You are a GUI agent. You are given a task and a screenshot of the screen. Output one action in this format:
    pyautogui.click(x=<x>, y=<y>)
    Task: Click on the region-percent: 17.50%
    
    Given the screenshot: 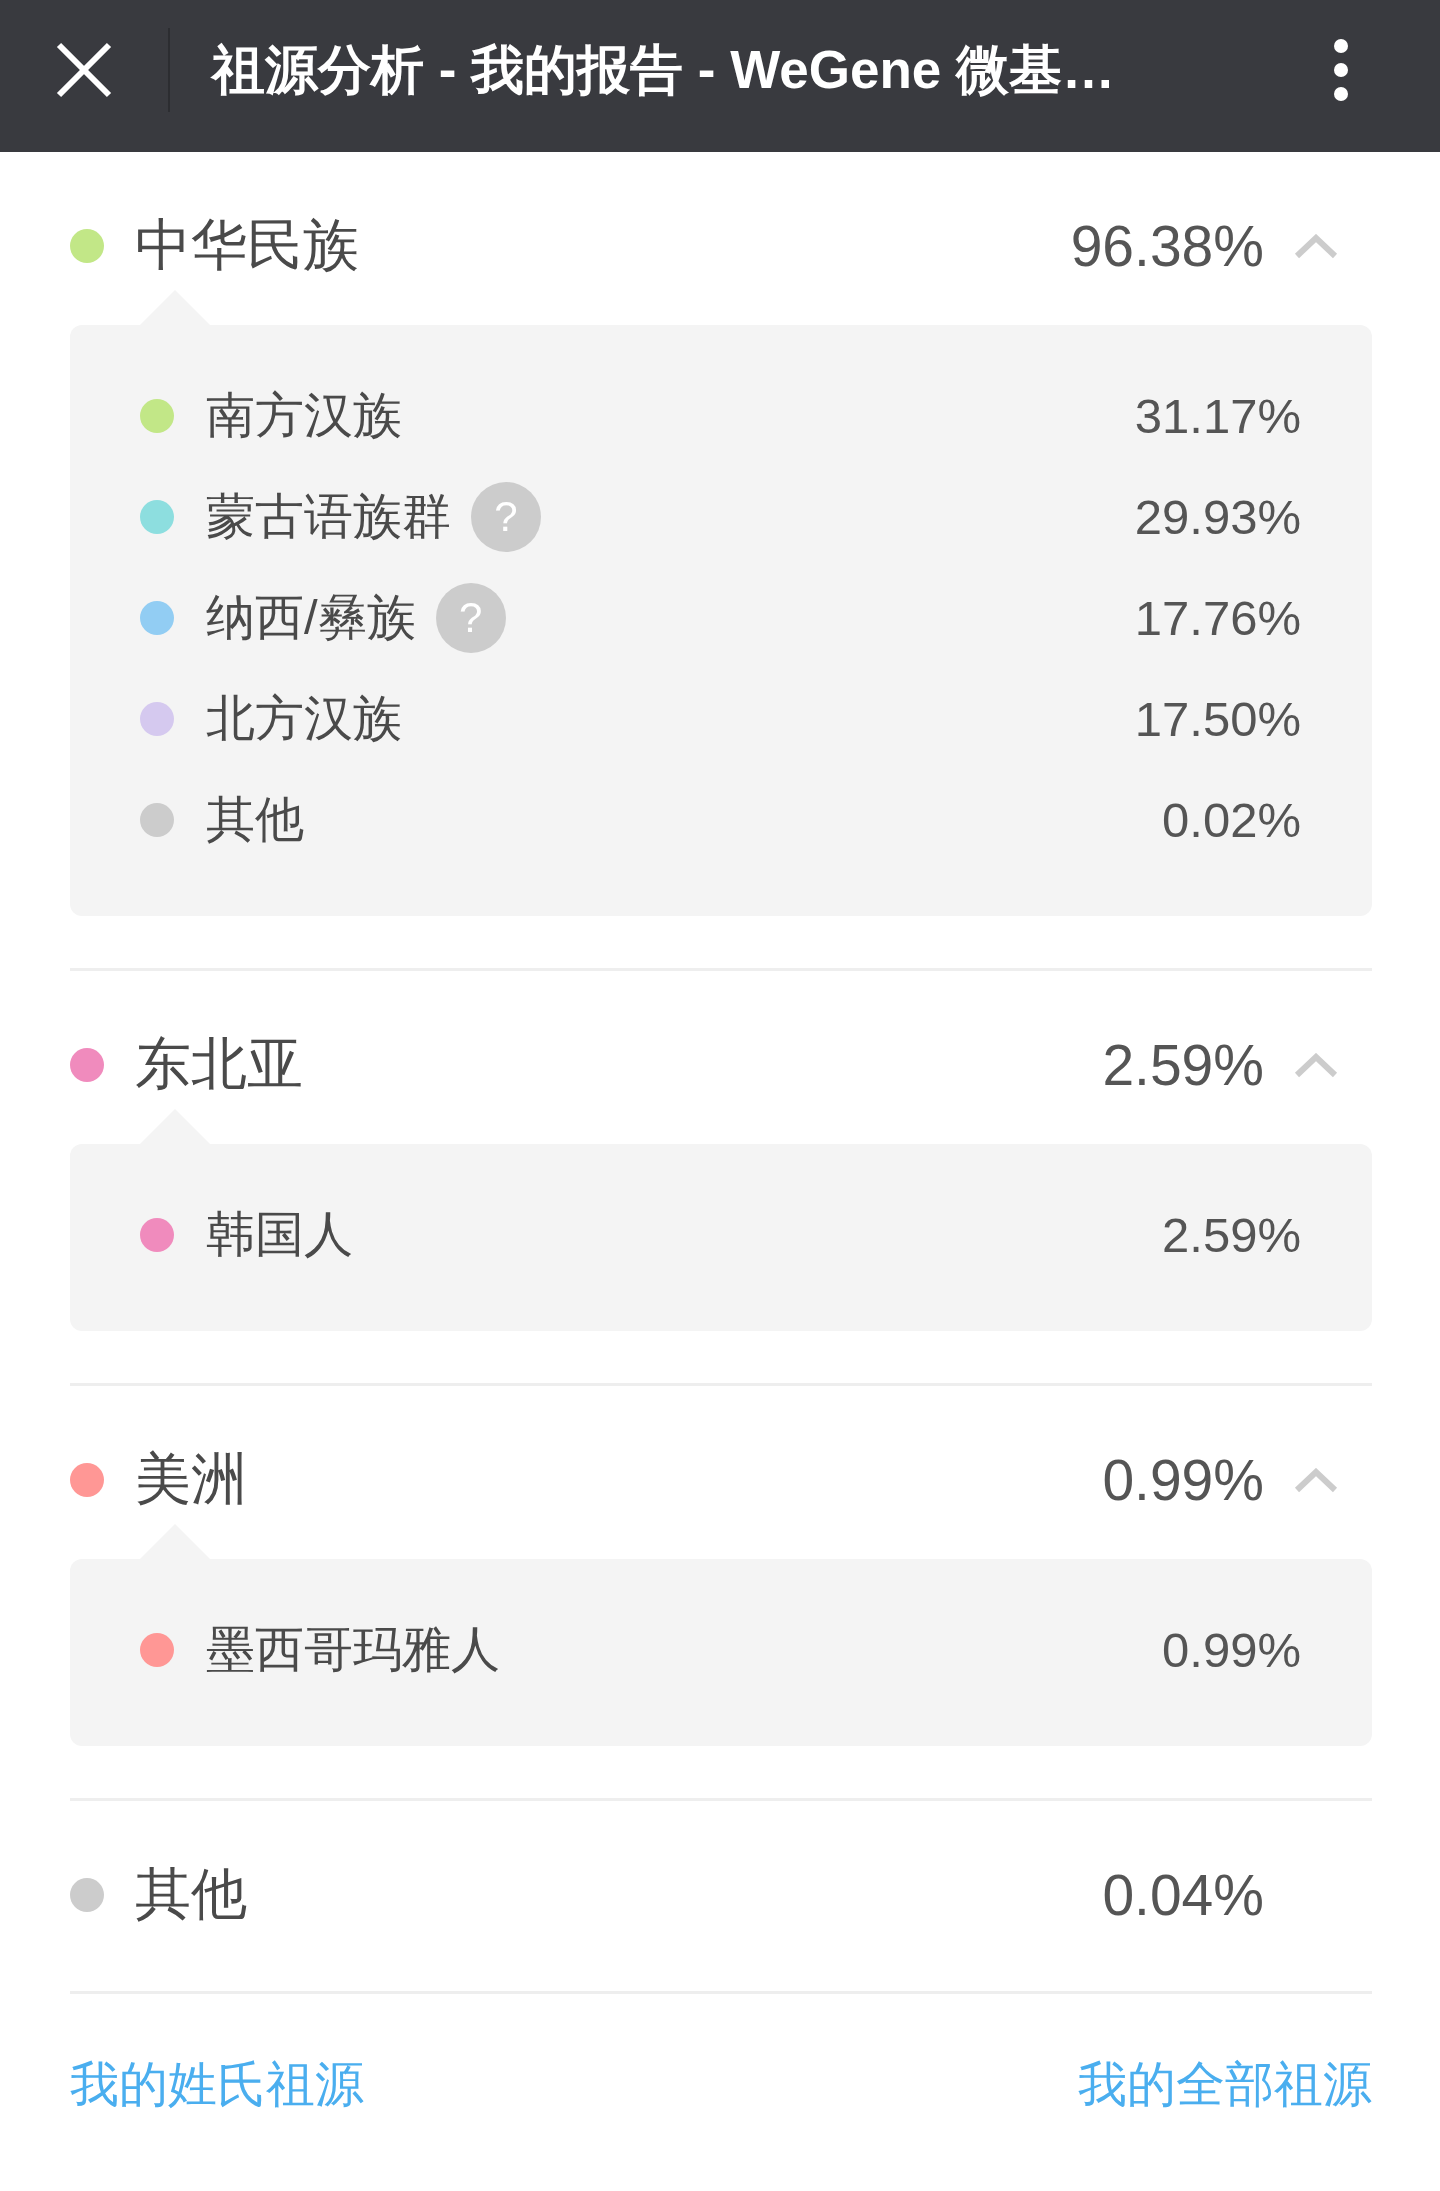 What is the action you would take?
    pyautogui.click(x=1217, y=718)
    